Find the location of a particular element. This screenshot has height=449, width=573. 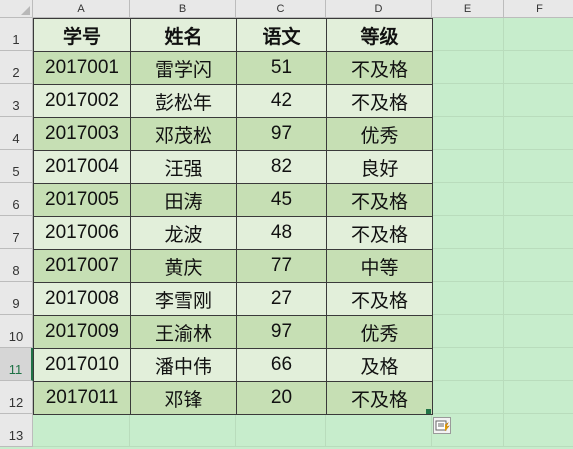

cell-student-id: 2017007 is located at coordinates (82, 266).